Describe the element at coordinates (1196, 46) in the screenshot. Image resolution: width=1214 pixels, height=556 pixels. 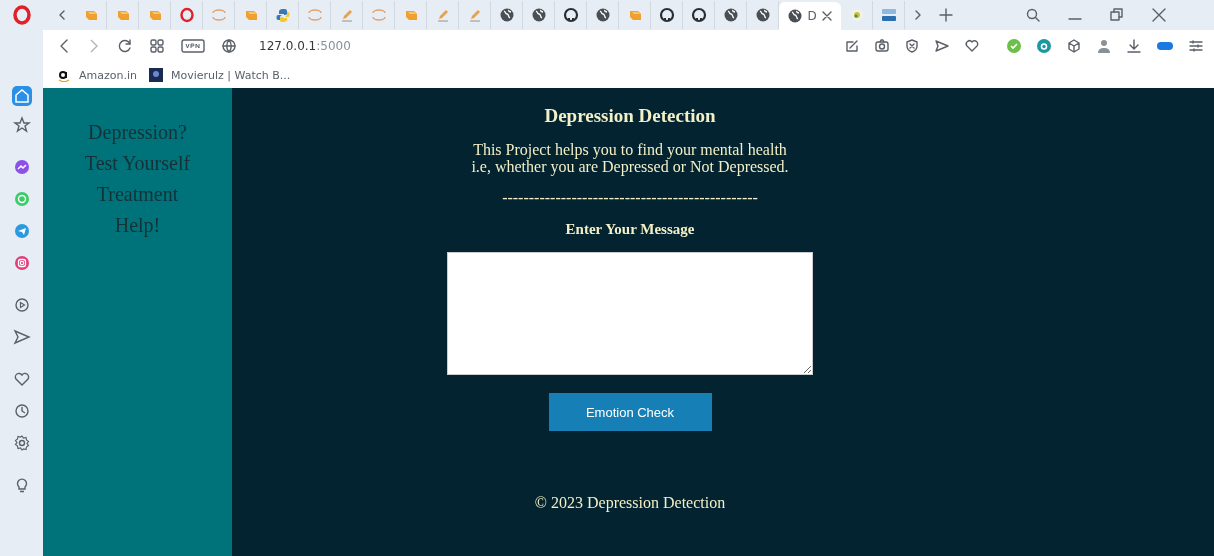
I see `menu-icon` at that location.